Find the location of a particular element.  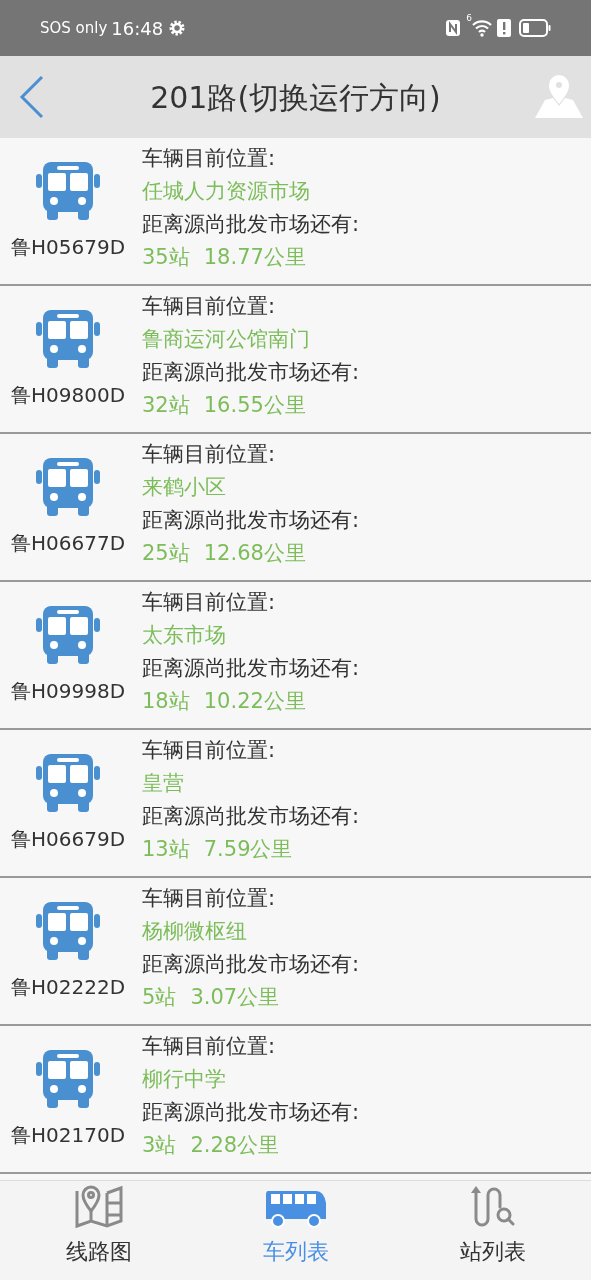

license-plate: 鲁H06679D is located at coordinates (68, 839).